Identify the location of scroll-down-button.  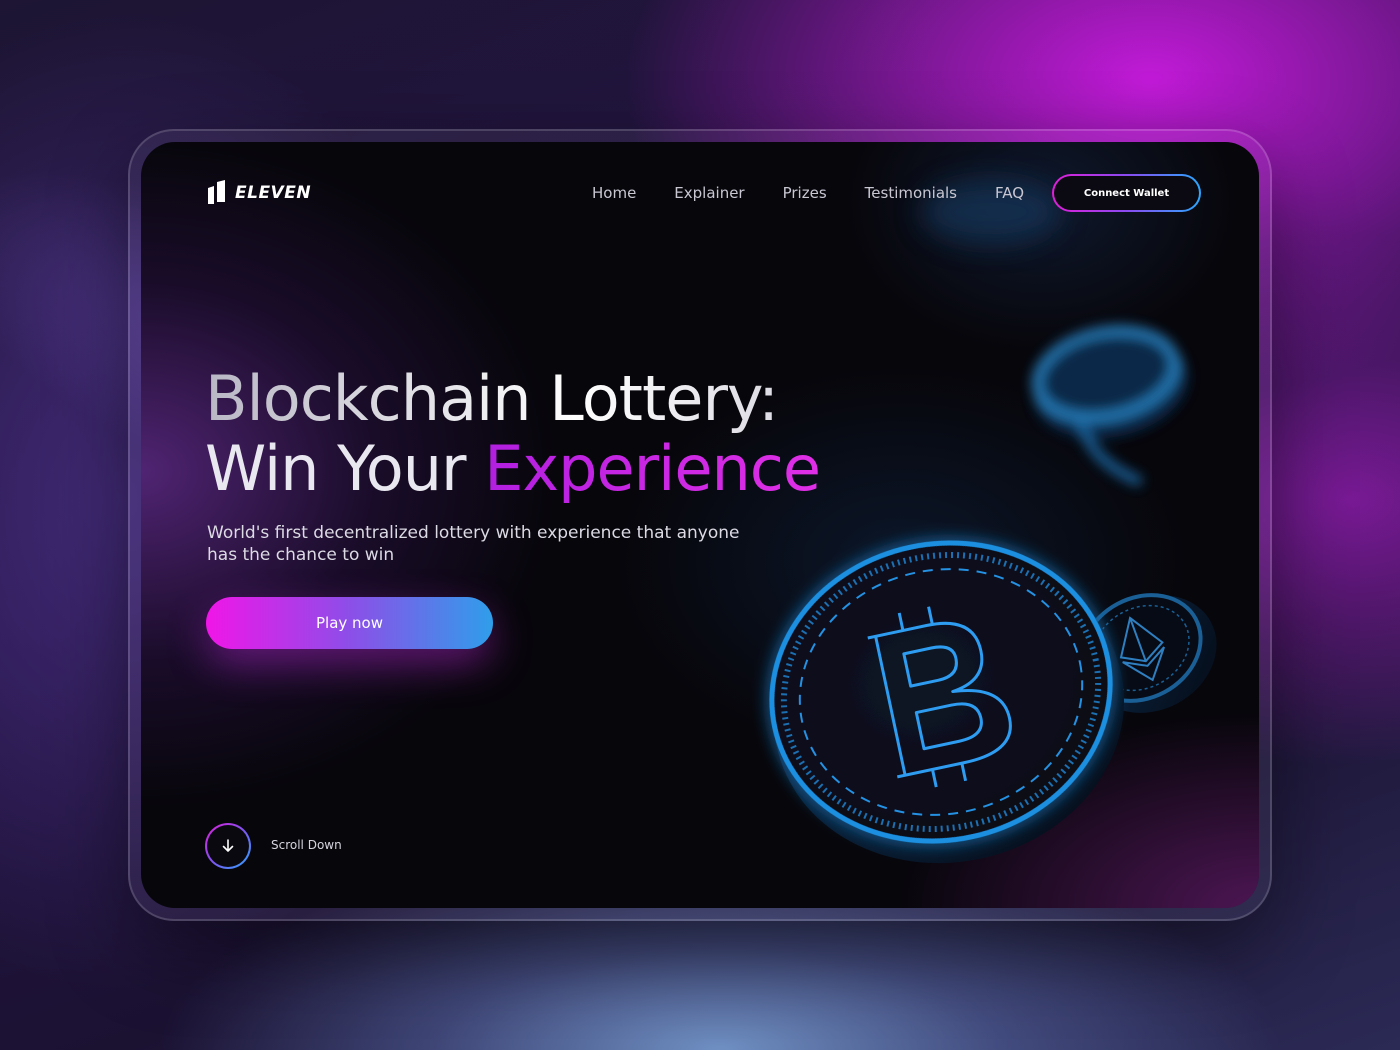
(228, 846).